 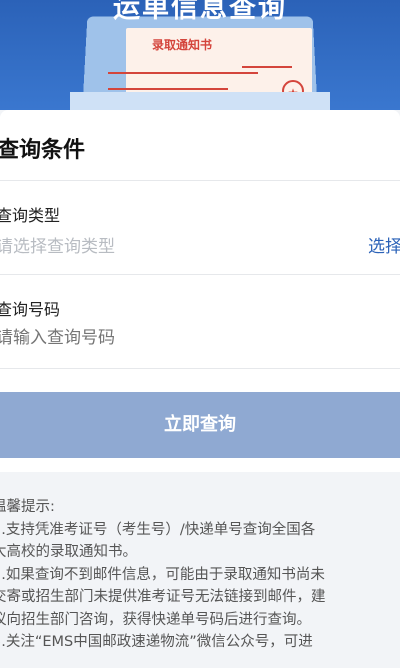 What do you see at coordinates (163, 338) in the screenshot?
I see `query-number-input` at bounding box center [163, 338].